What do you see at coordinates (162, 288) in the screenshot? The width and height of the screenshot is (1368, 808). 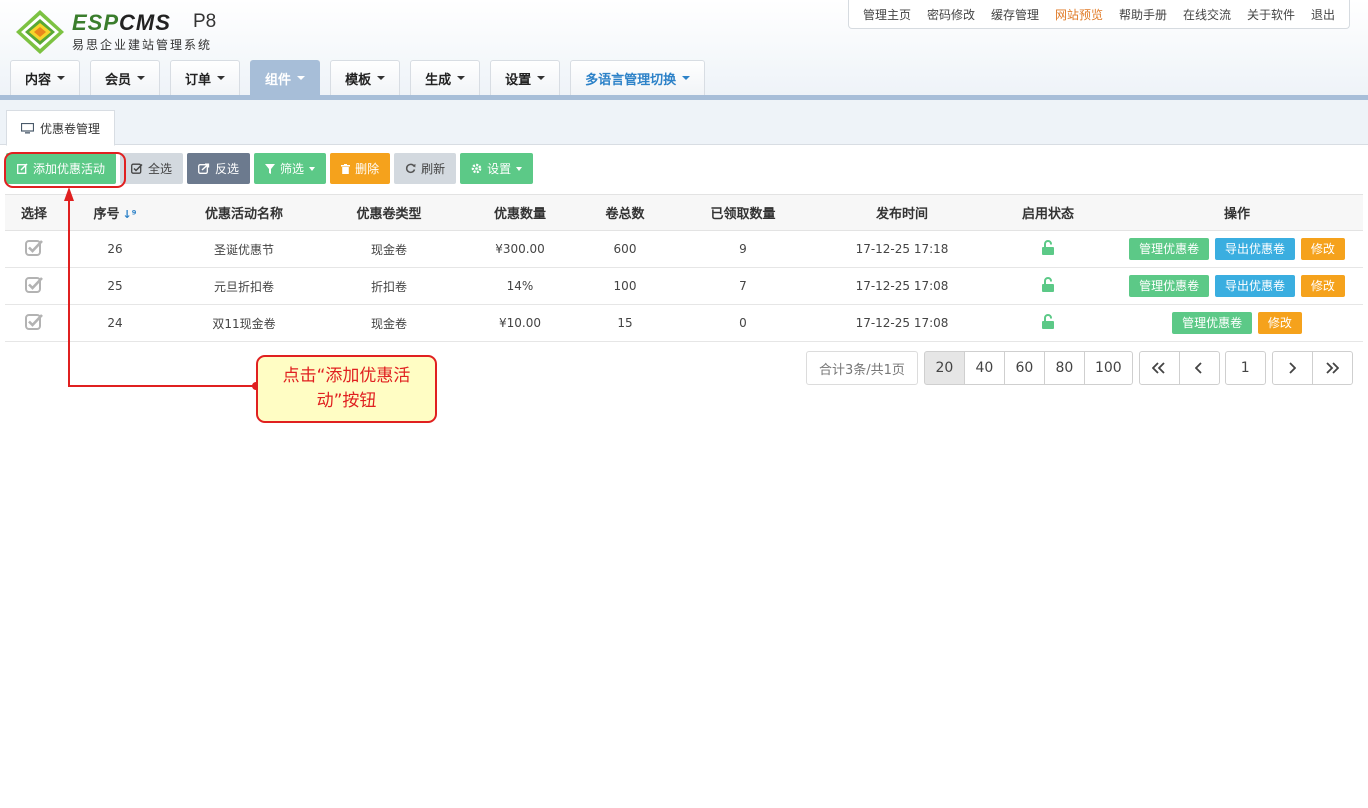 I see `annotation-arrow` at bounding box center [162, 288].